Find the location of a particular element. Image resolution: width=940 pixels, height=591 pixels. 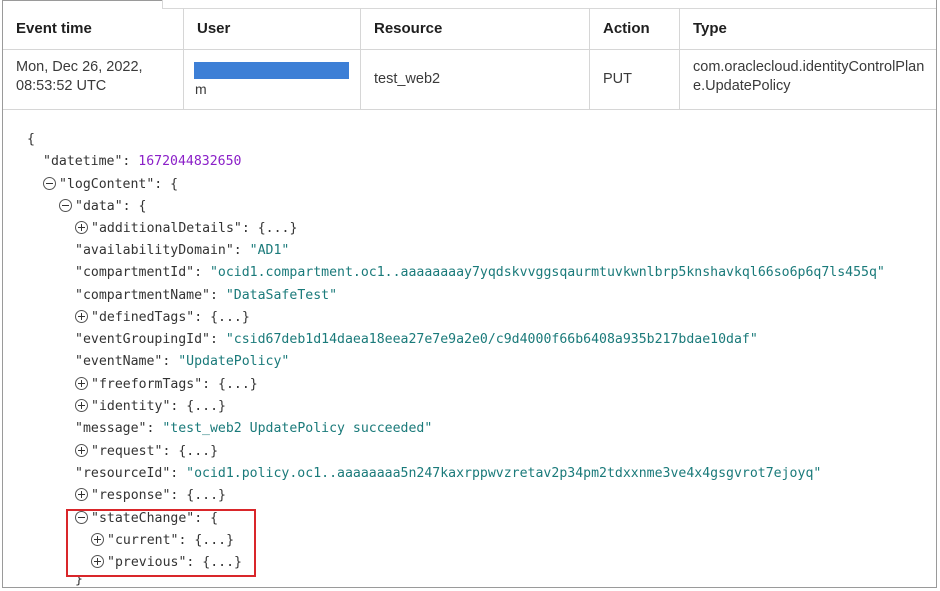

compartmentname-value: "DataSafeTest" is located at coordinates (281, 295).